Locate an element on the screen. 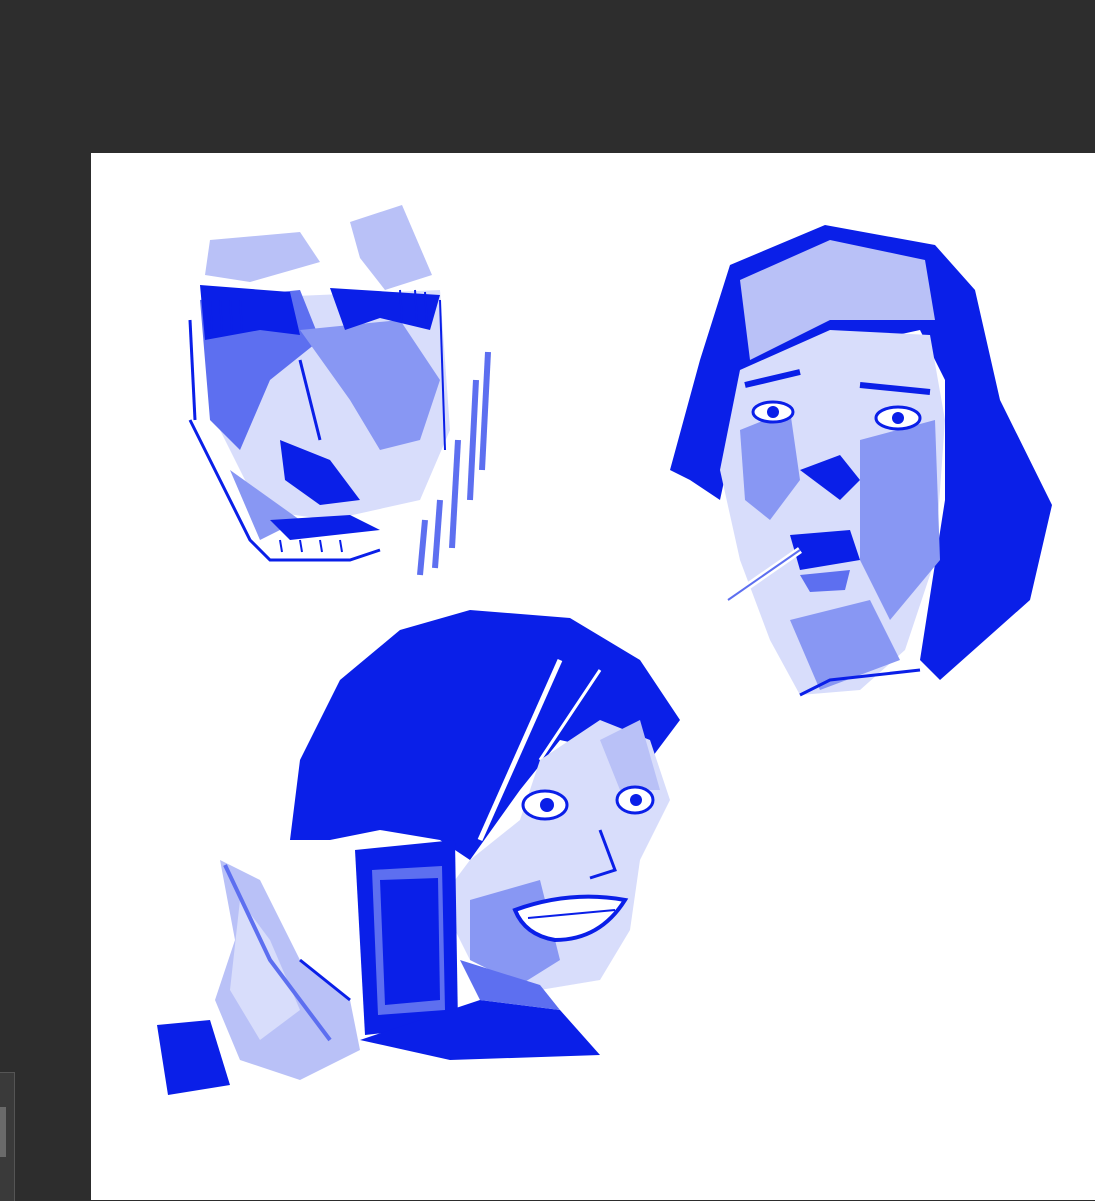 This screenshot has width=1095, height=1201. sketch-nun is located at coordinates (861, 461).